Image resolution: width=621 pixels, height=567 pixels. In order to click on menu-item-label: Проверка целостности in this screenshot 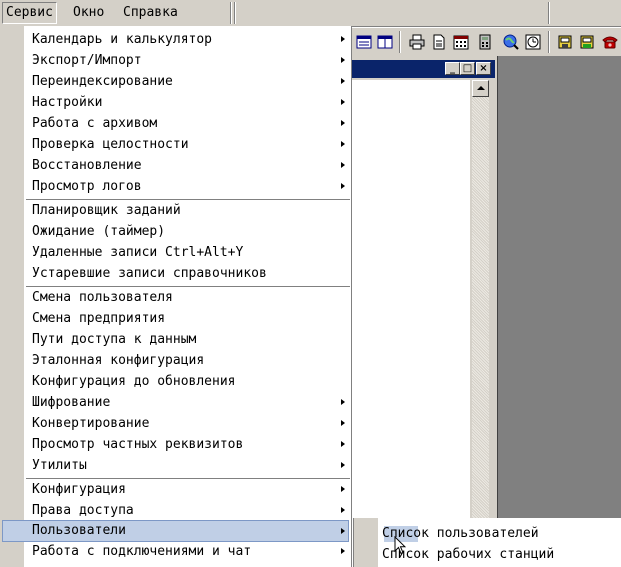, I will do `click(110, 144)`.